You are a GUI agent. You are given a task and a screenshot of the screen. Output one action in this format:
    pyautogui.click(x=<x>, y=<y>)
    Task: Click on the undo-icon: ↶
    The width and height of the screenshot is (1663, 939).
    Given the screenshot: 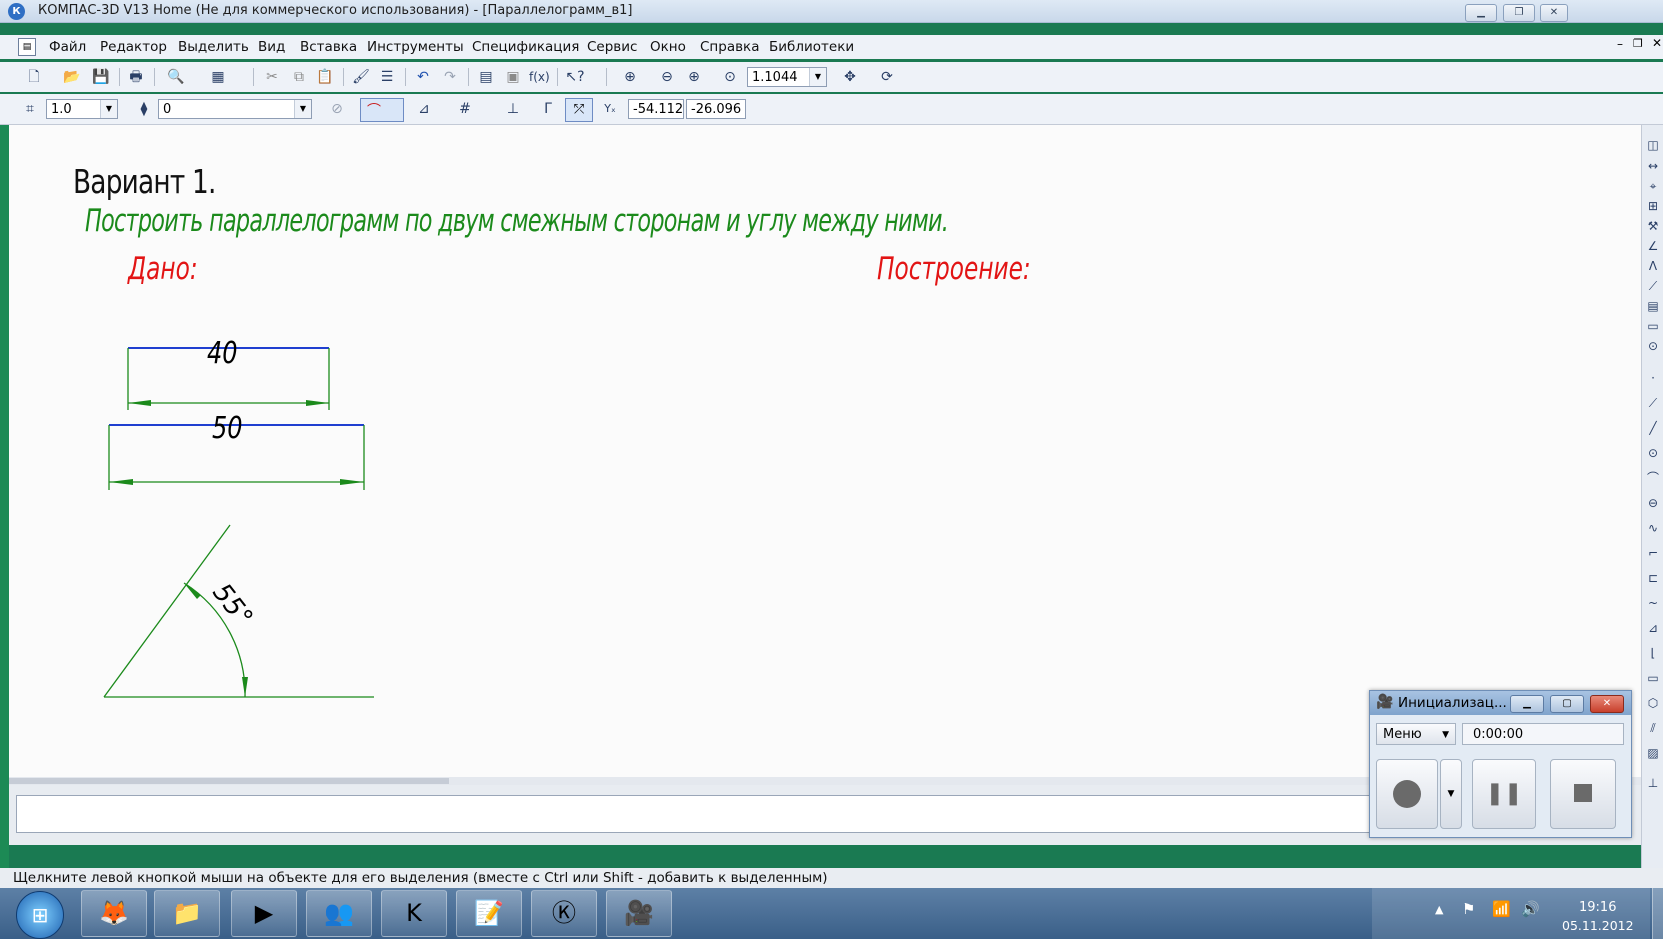 What is the action you would take?
    pyautogui.click(x=423, y=77)
    